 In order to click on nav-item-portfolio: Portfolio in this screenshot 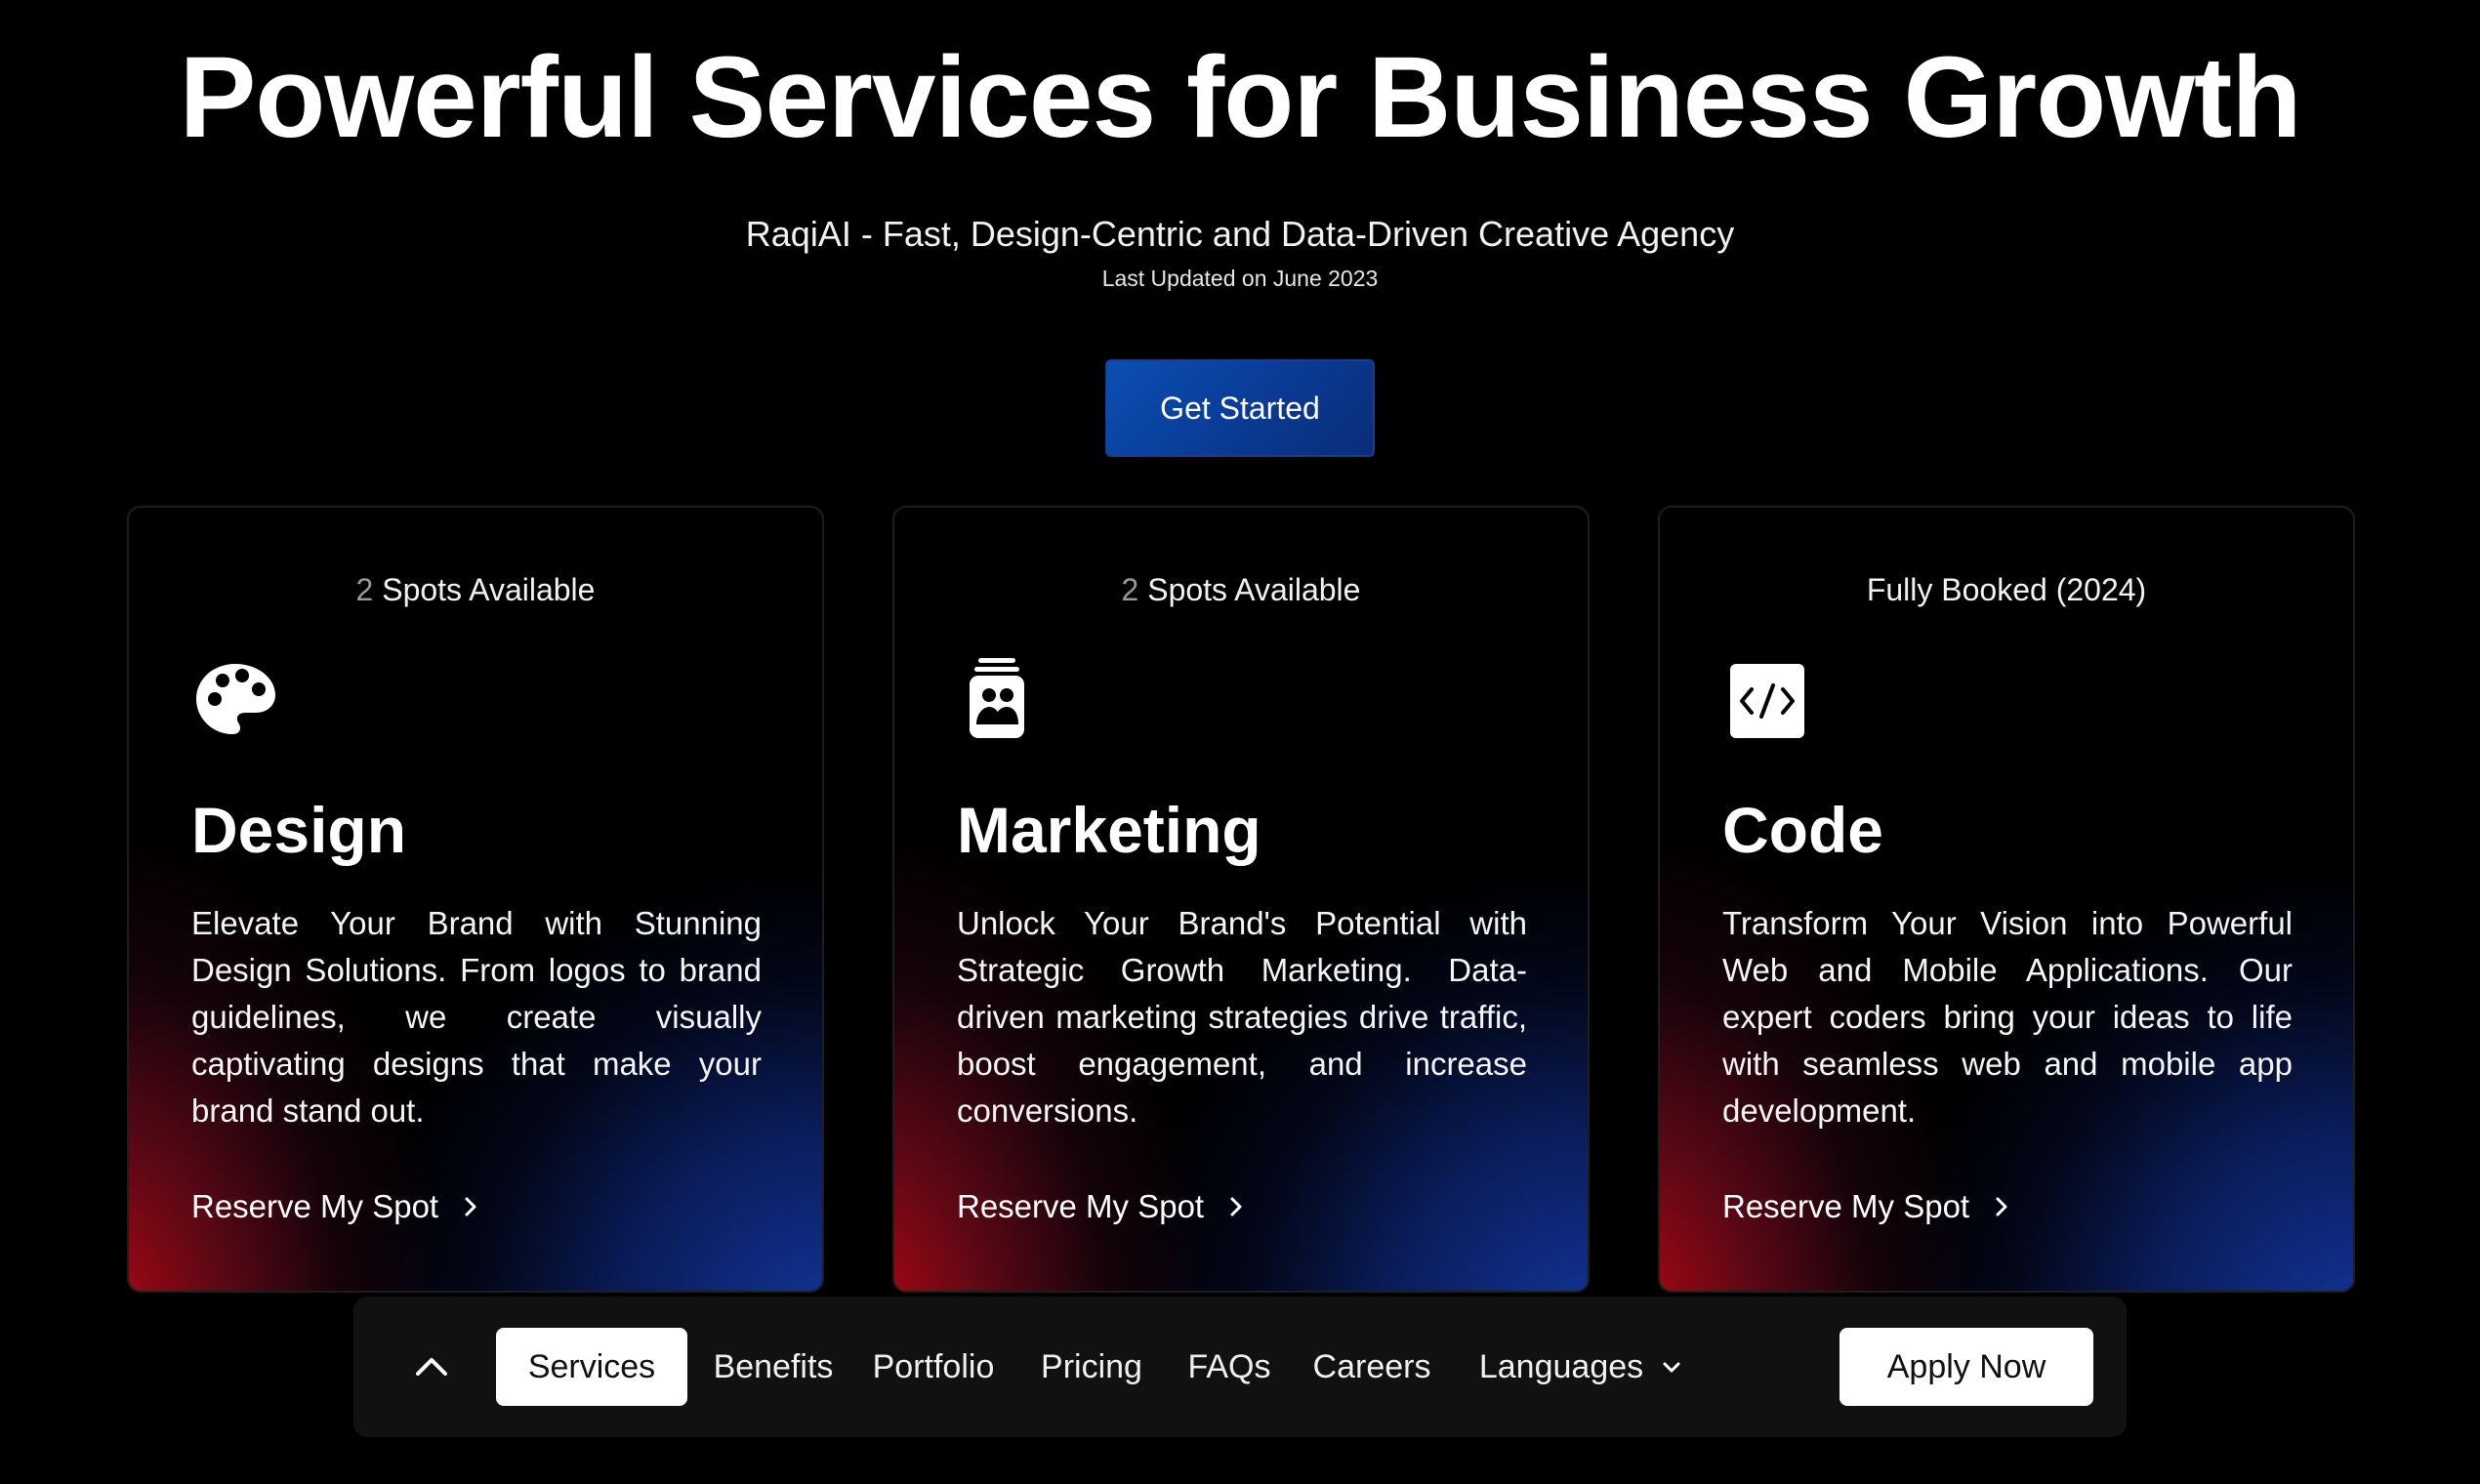, I will do `click(934, 1367)`.